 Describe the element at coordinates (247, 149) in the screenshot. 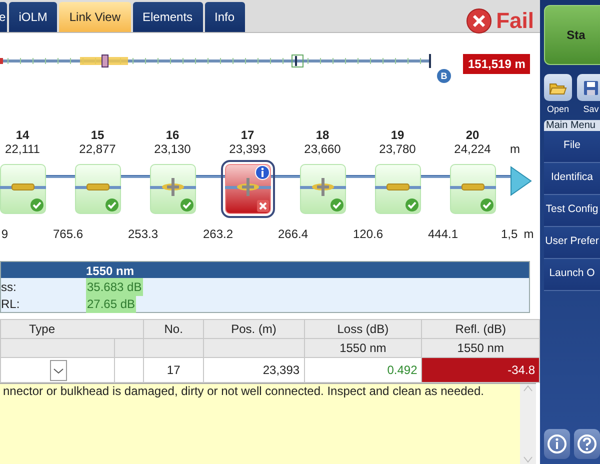

I see `event-position: 23,393` at that location.